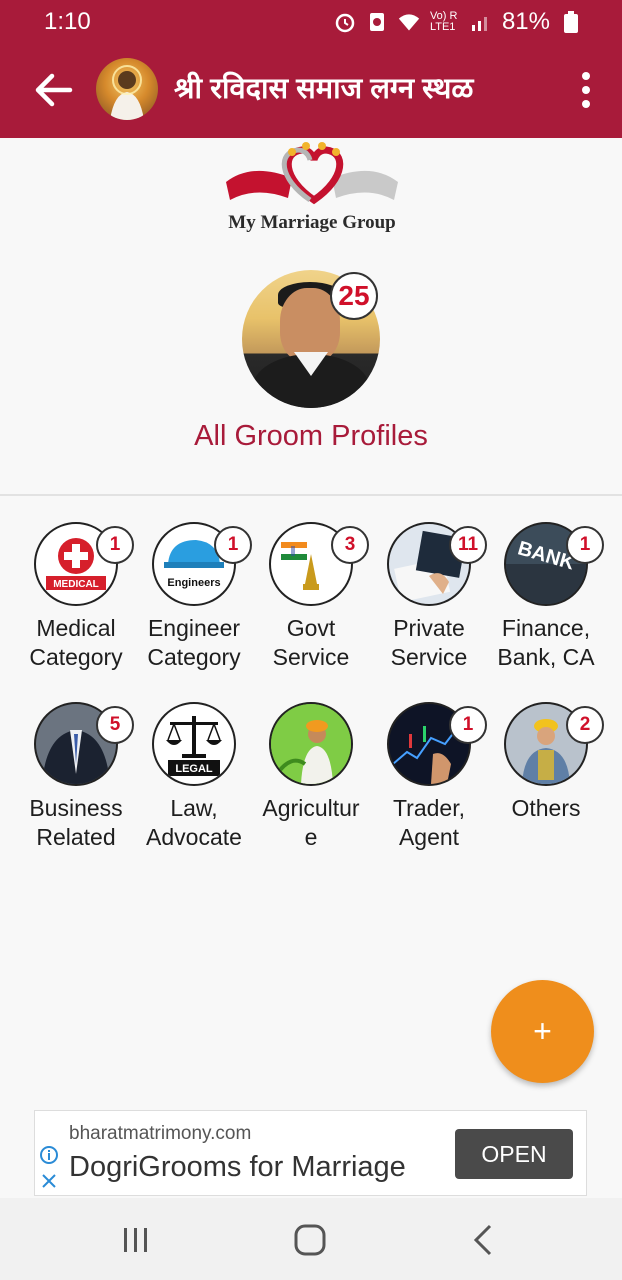 The image size is (622, 1280). Describe the element at coordinates (115, 725) in the screenshot. I see `category-count-badge: 5` at that location.